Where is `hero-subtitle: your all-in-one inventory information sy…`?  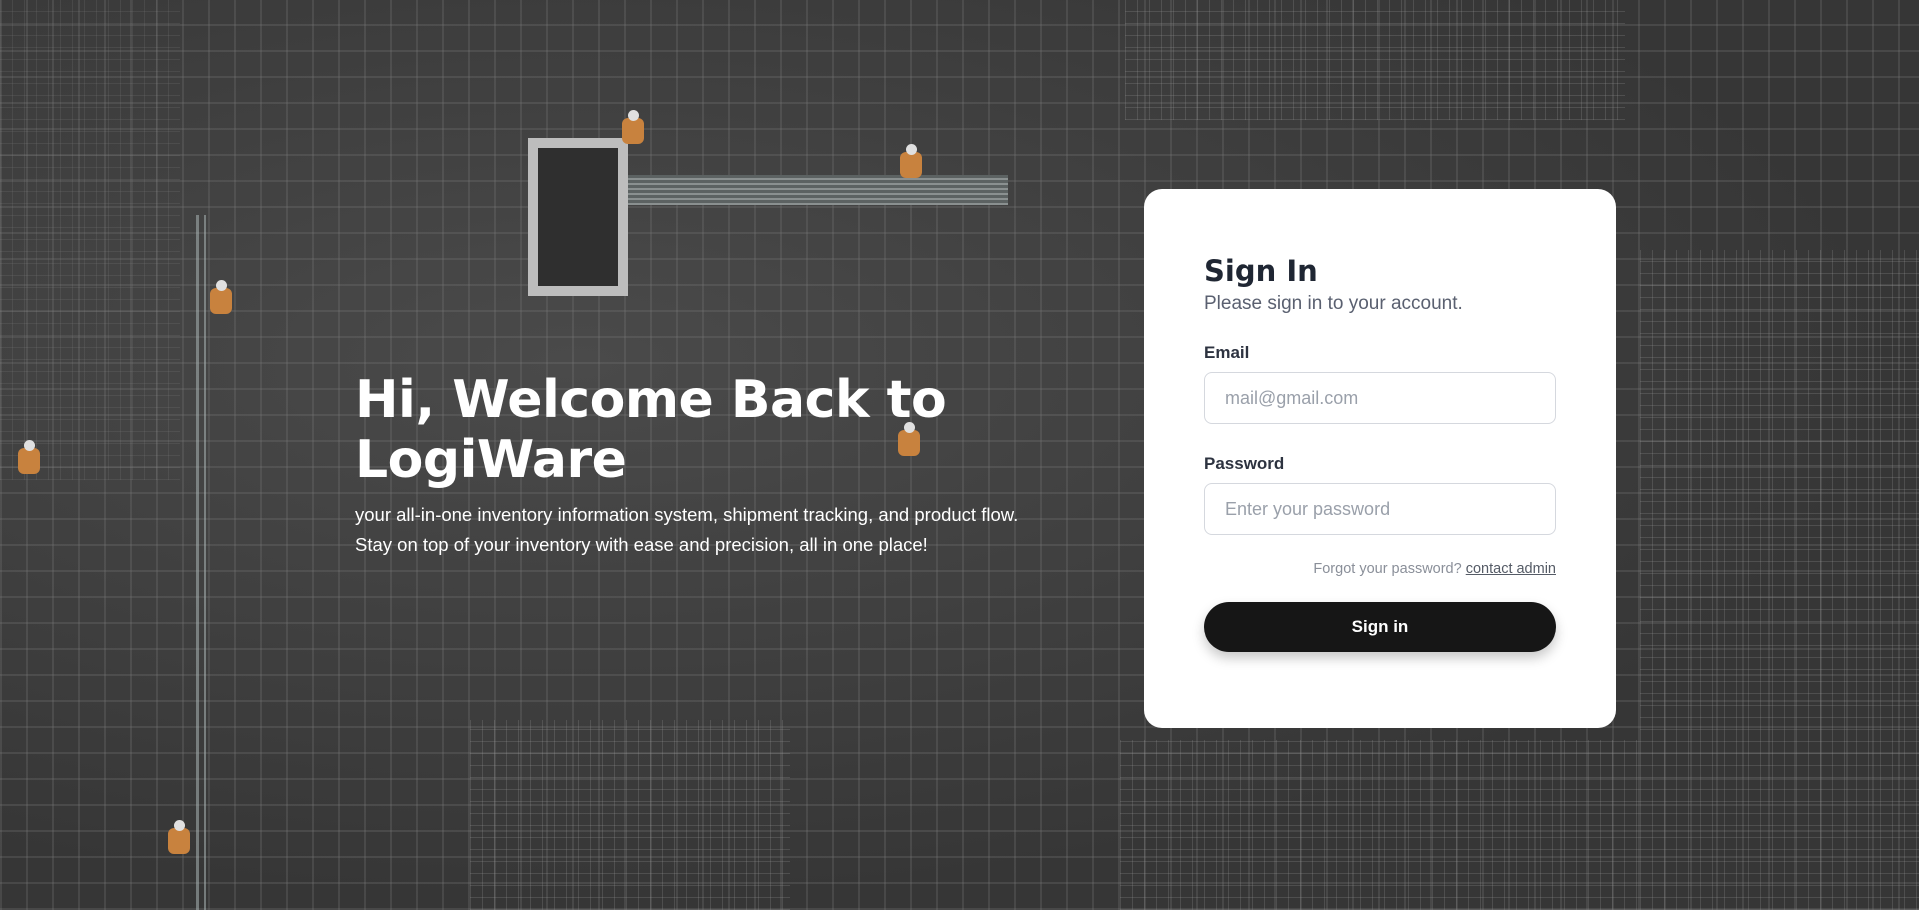
hero-subtitle: your all-in-one inventory information sy… is located at coordinates (687, 529).